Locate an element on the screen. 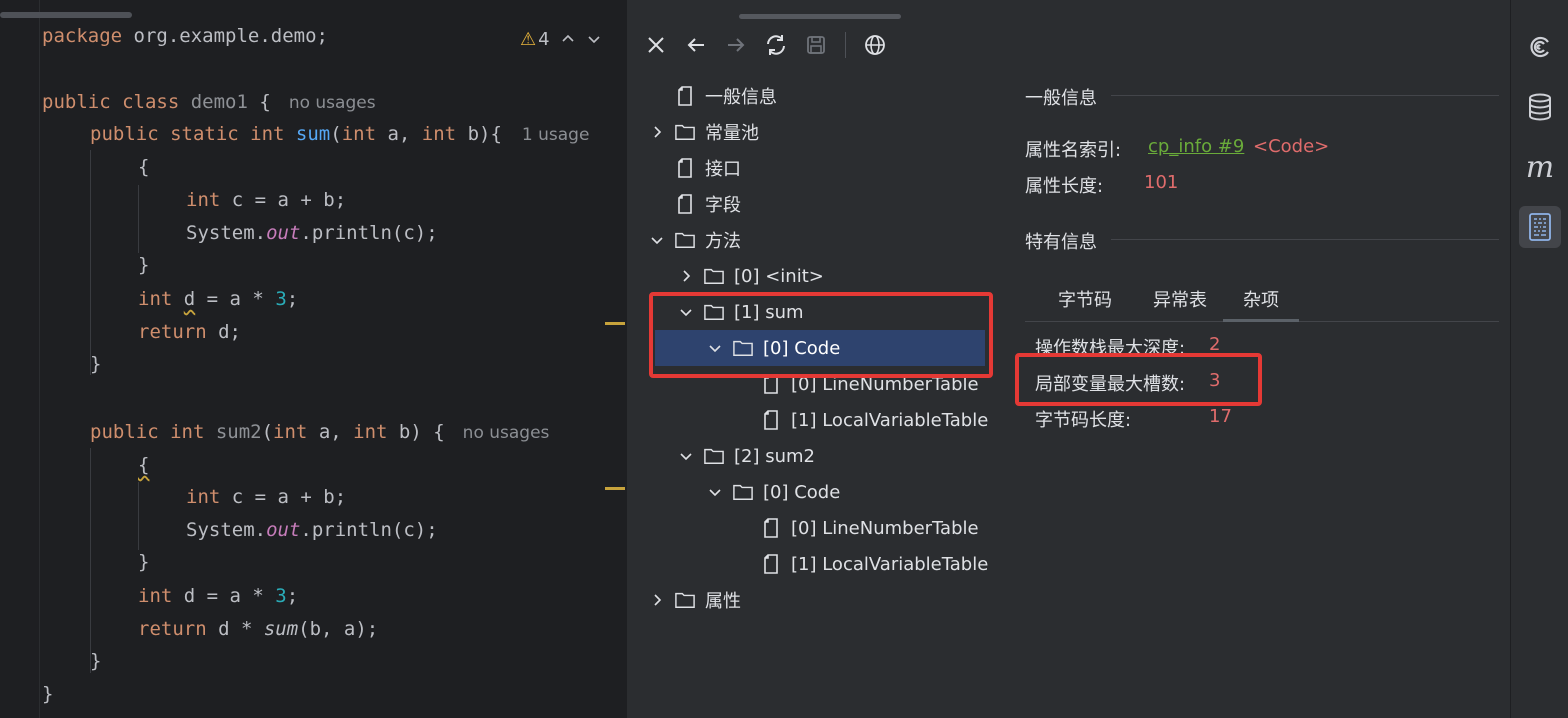 The height and width of the screenshot is (718, 1568). tree-item-sum-local-variable-table: [1] LocalVariableTable is located at coordinates (860, 420).